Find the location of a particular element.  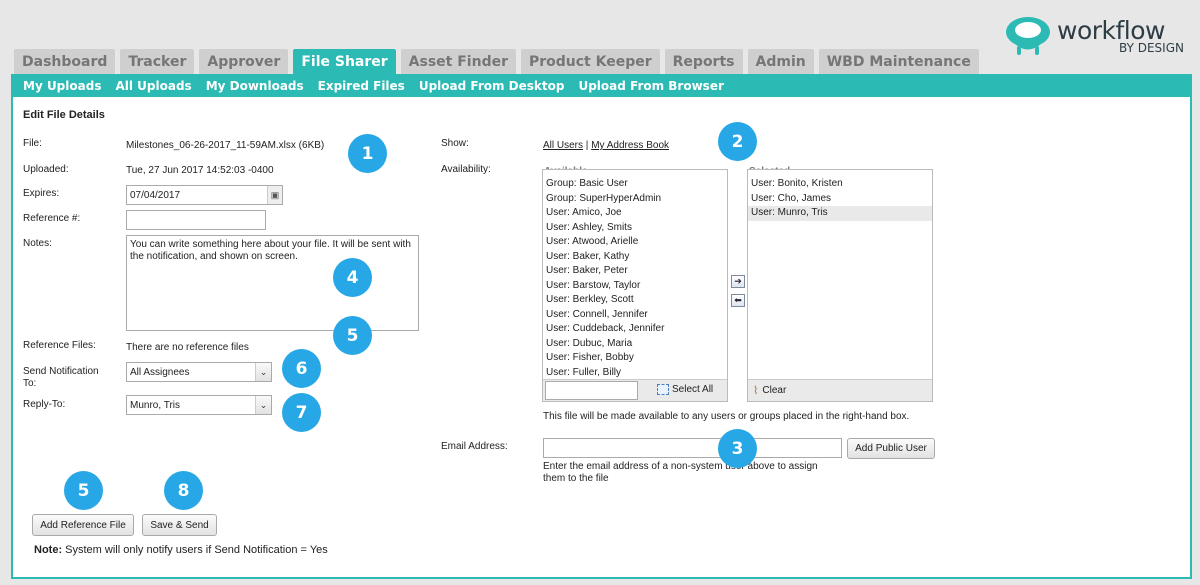

callout-marker-7: 7 is located at coordinates (301, 412).